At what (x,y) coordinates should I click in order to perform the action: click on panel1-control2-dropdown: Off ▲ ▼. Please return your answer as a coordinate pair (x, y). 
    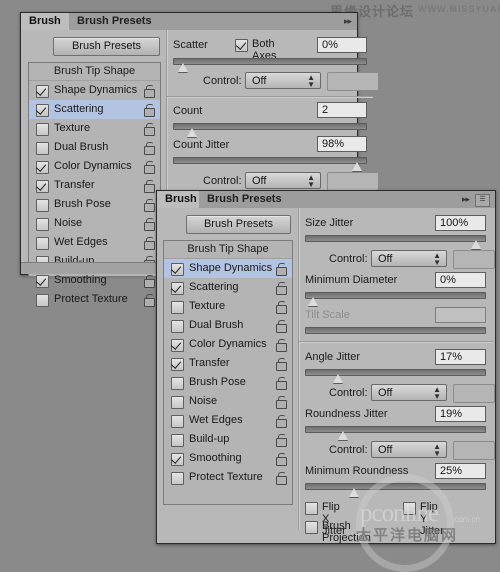
    Looking at the image, I should click on (283, 180).